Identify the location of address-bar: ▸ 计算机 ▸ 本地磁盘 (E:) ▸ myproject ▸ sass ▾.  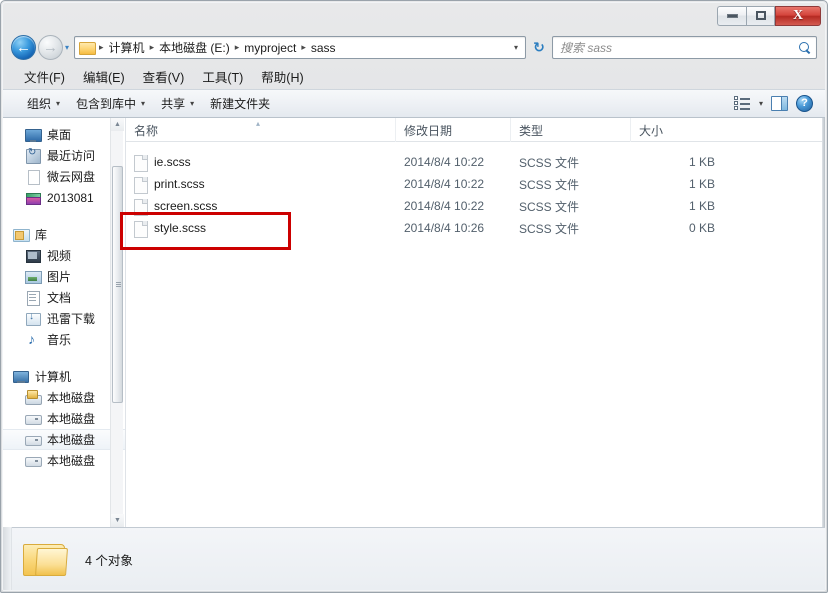
(300, 47).